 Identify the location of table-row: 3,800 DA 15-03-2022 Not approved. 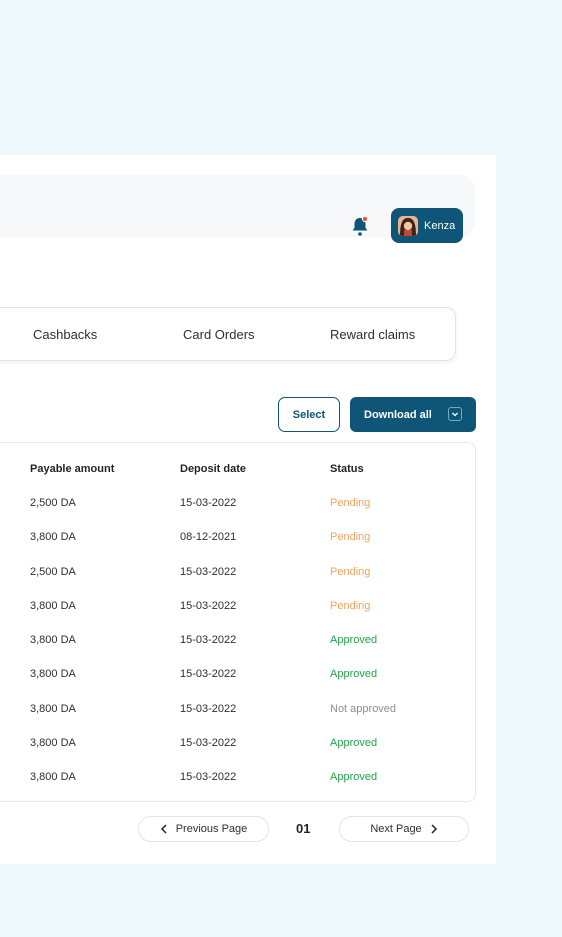
(237, 713).